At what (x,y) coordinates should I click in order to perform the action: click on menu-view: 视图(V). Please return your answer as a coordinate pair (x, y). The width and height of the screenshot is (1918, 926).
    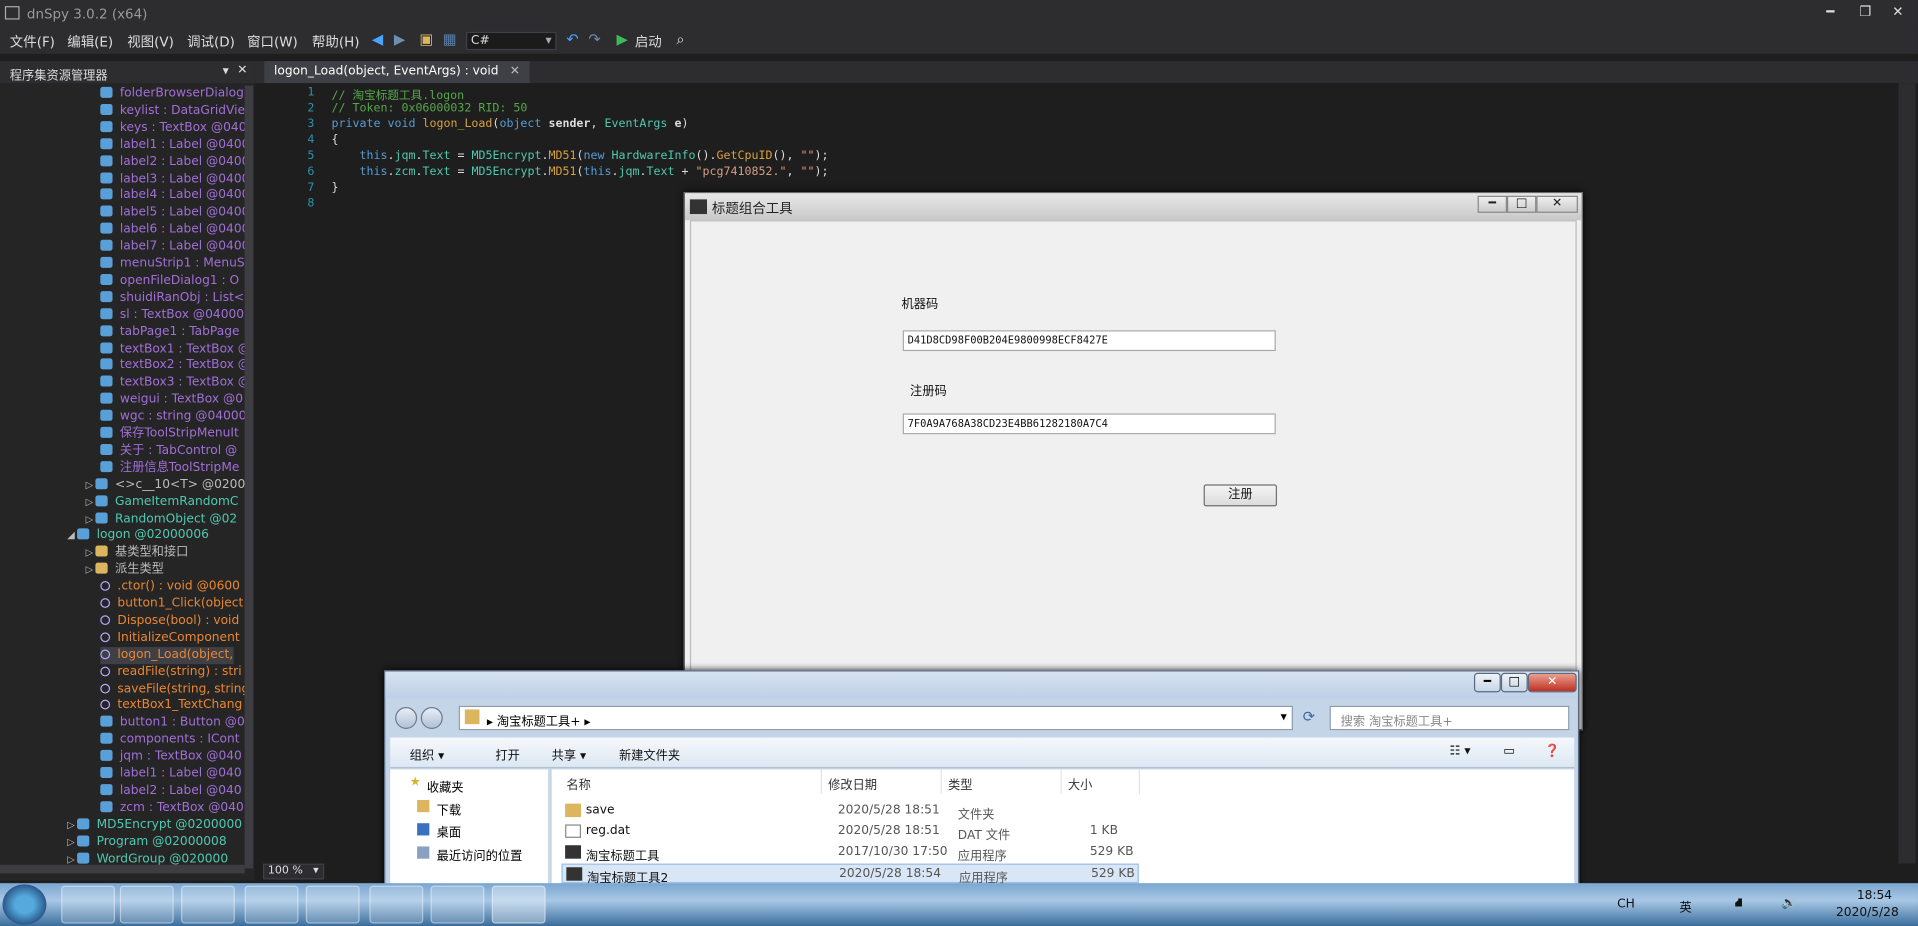
    Looking at the image, I should click on (150, 42).